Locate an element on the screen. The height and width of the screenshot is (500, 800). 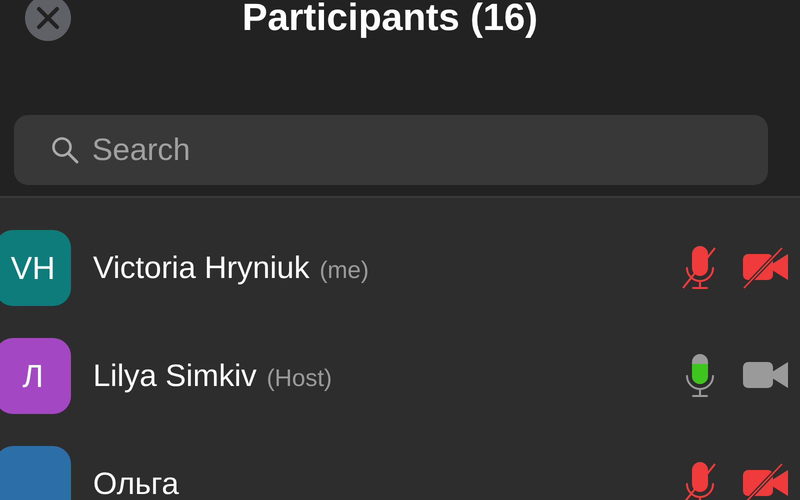
avatar: VH is located at coordinates (35, 268).